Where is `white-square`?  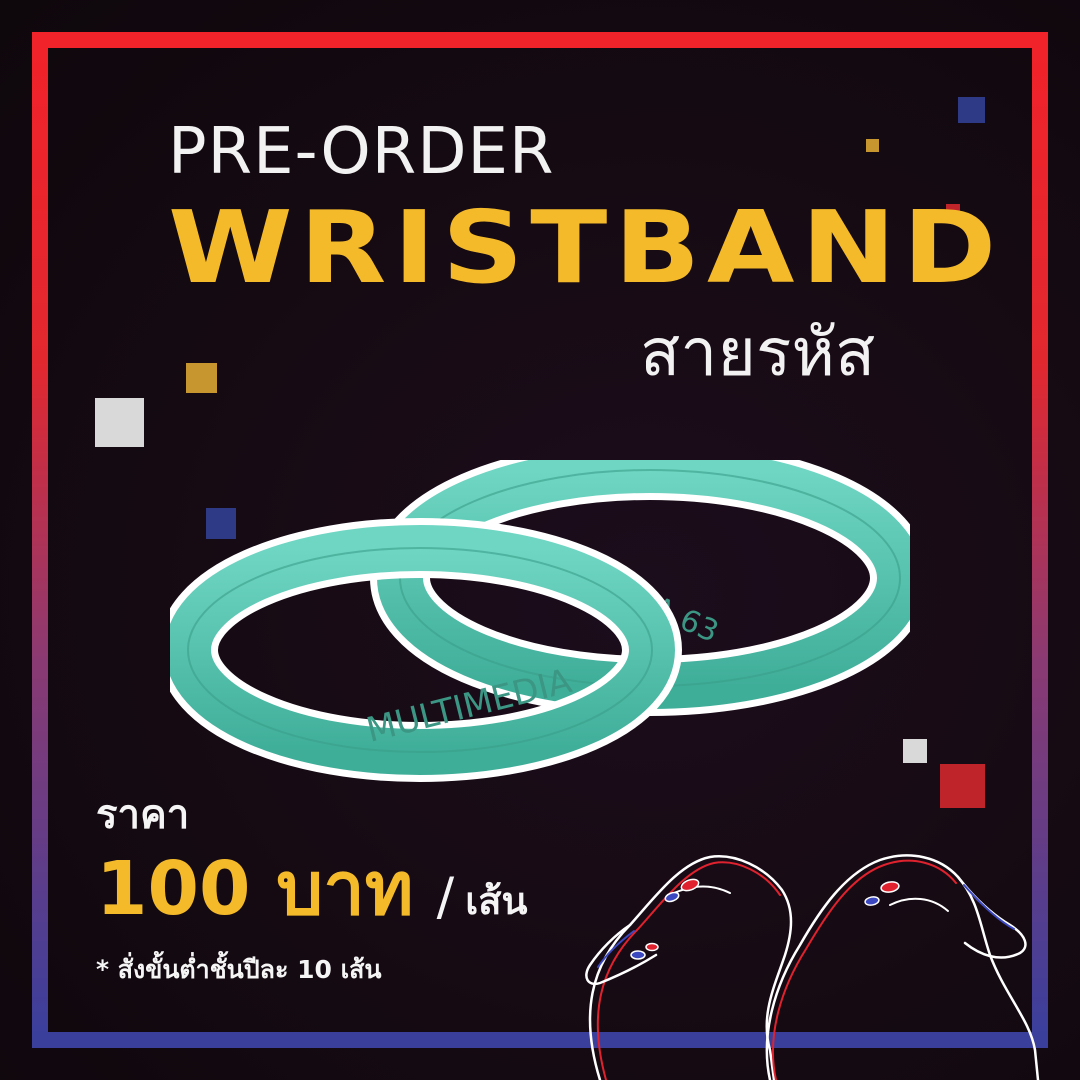 white-square is located at coordinates (119, 422).